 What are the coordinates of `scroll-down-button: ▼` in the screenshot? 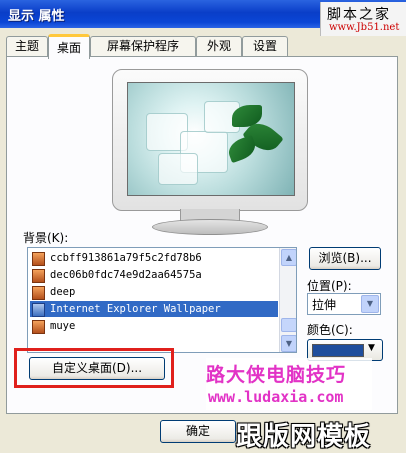 It's located at (288, 343).